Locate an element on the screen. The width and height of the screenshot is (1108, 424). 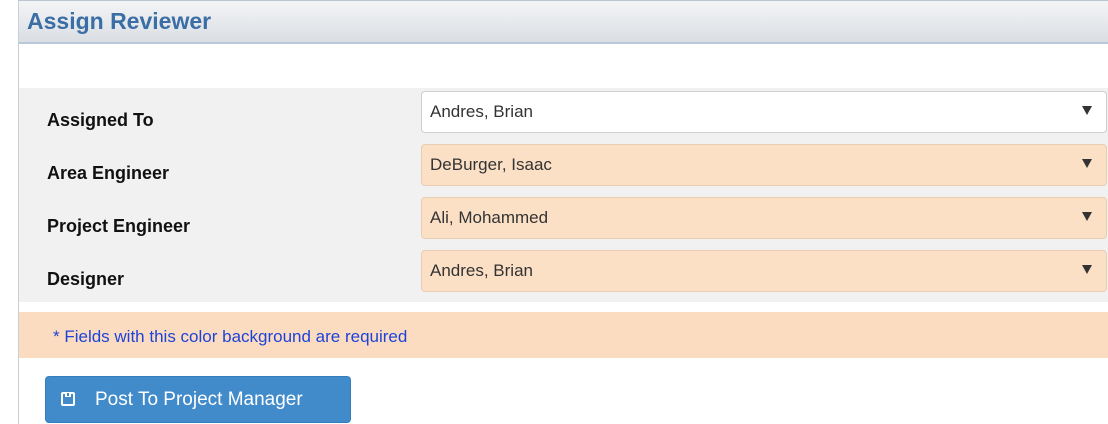
designer-label: Designer is located at coordinates (86, 279).